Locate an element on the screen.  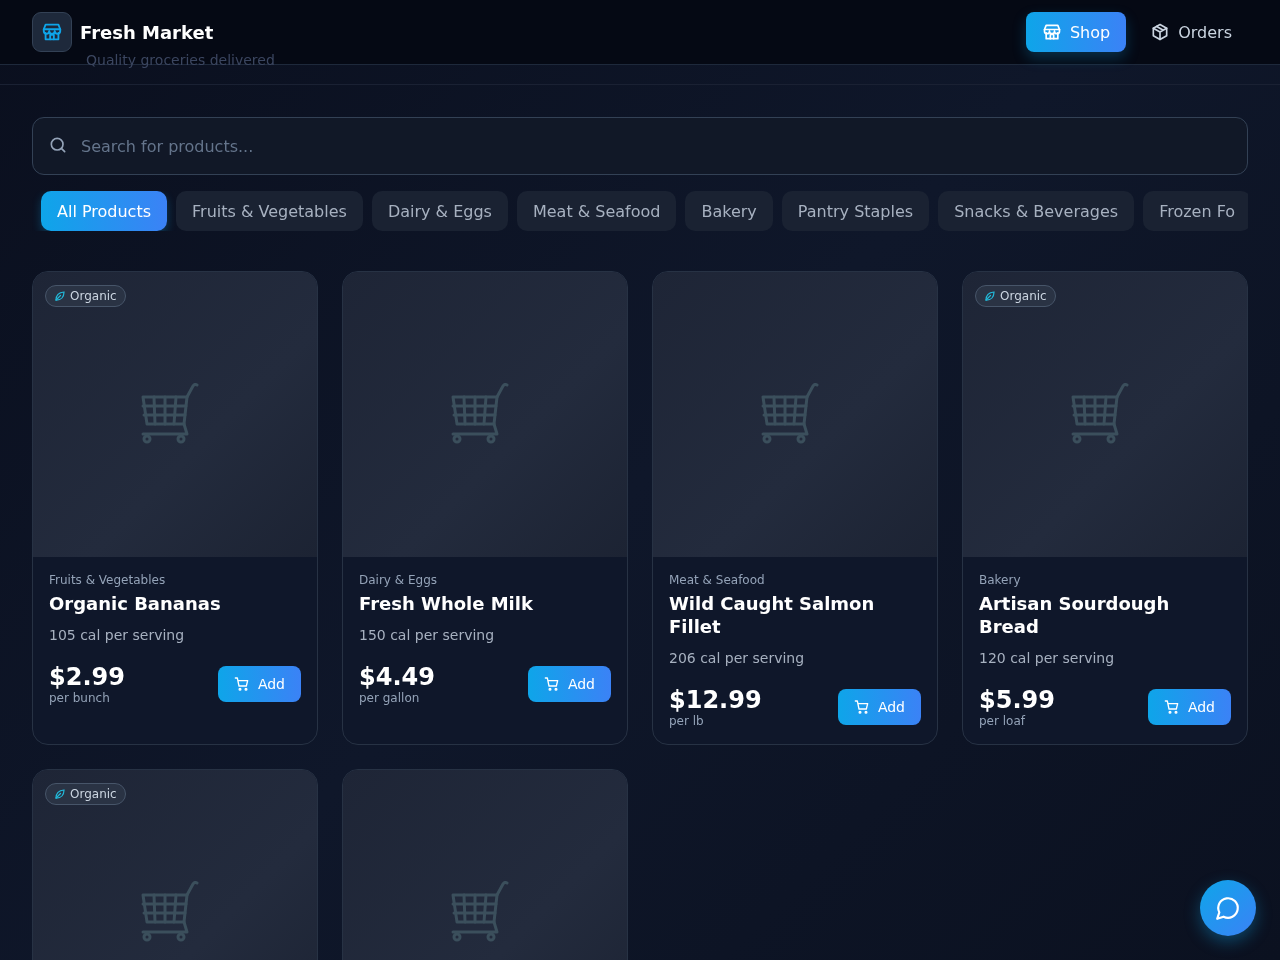
product-category: Meat & Seafood is located at coordinates (717, 580).